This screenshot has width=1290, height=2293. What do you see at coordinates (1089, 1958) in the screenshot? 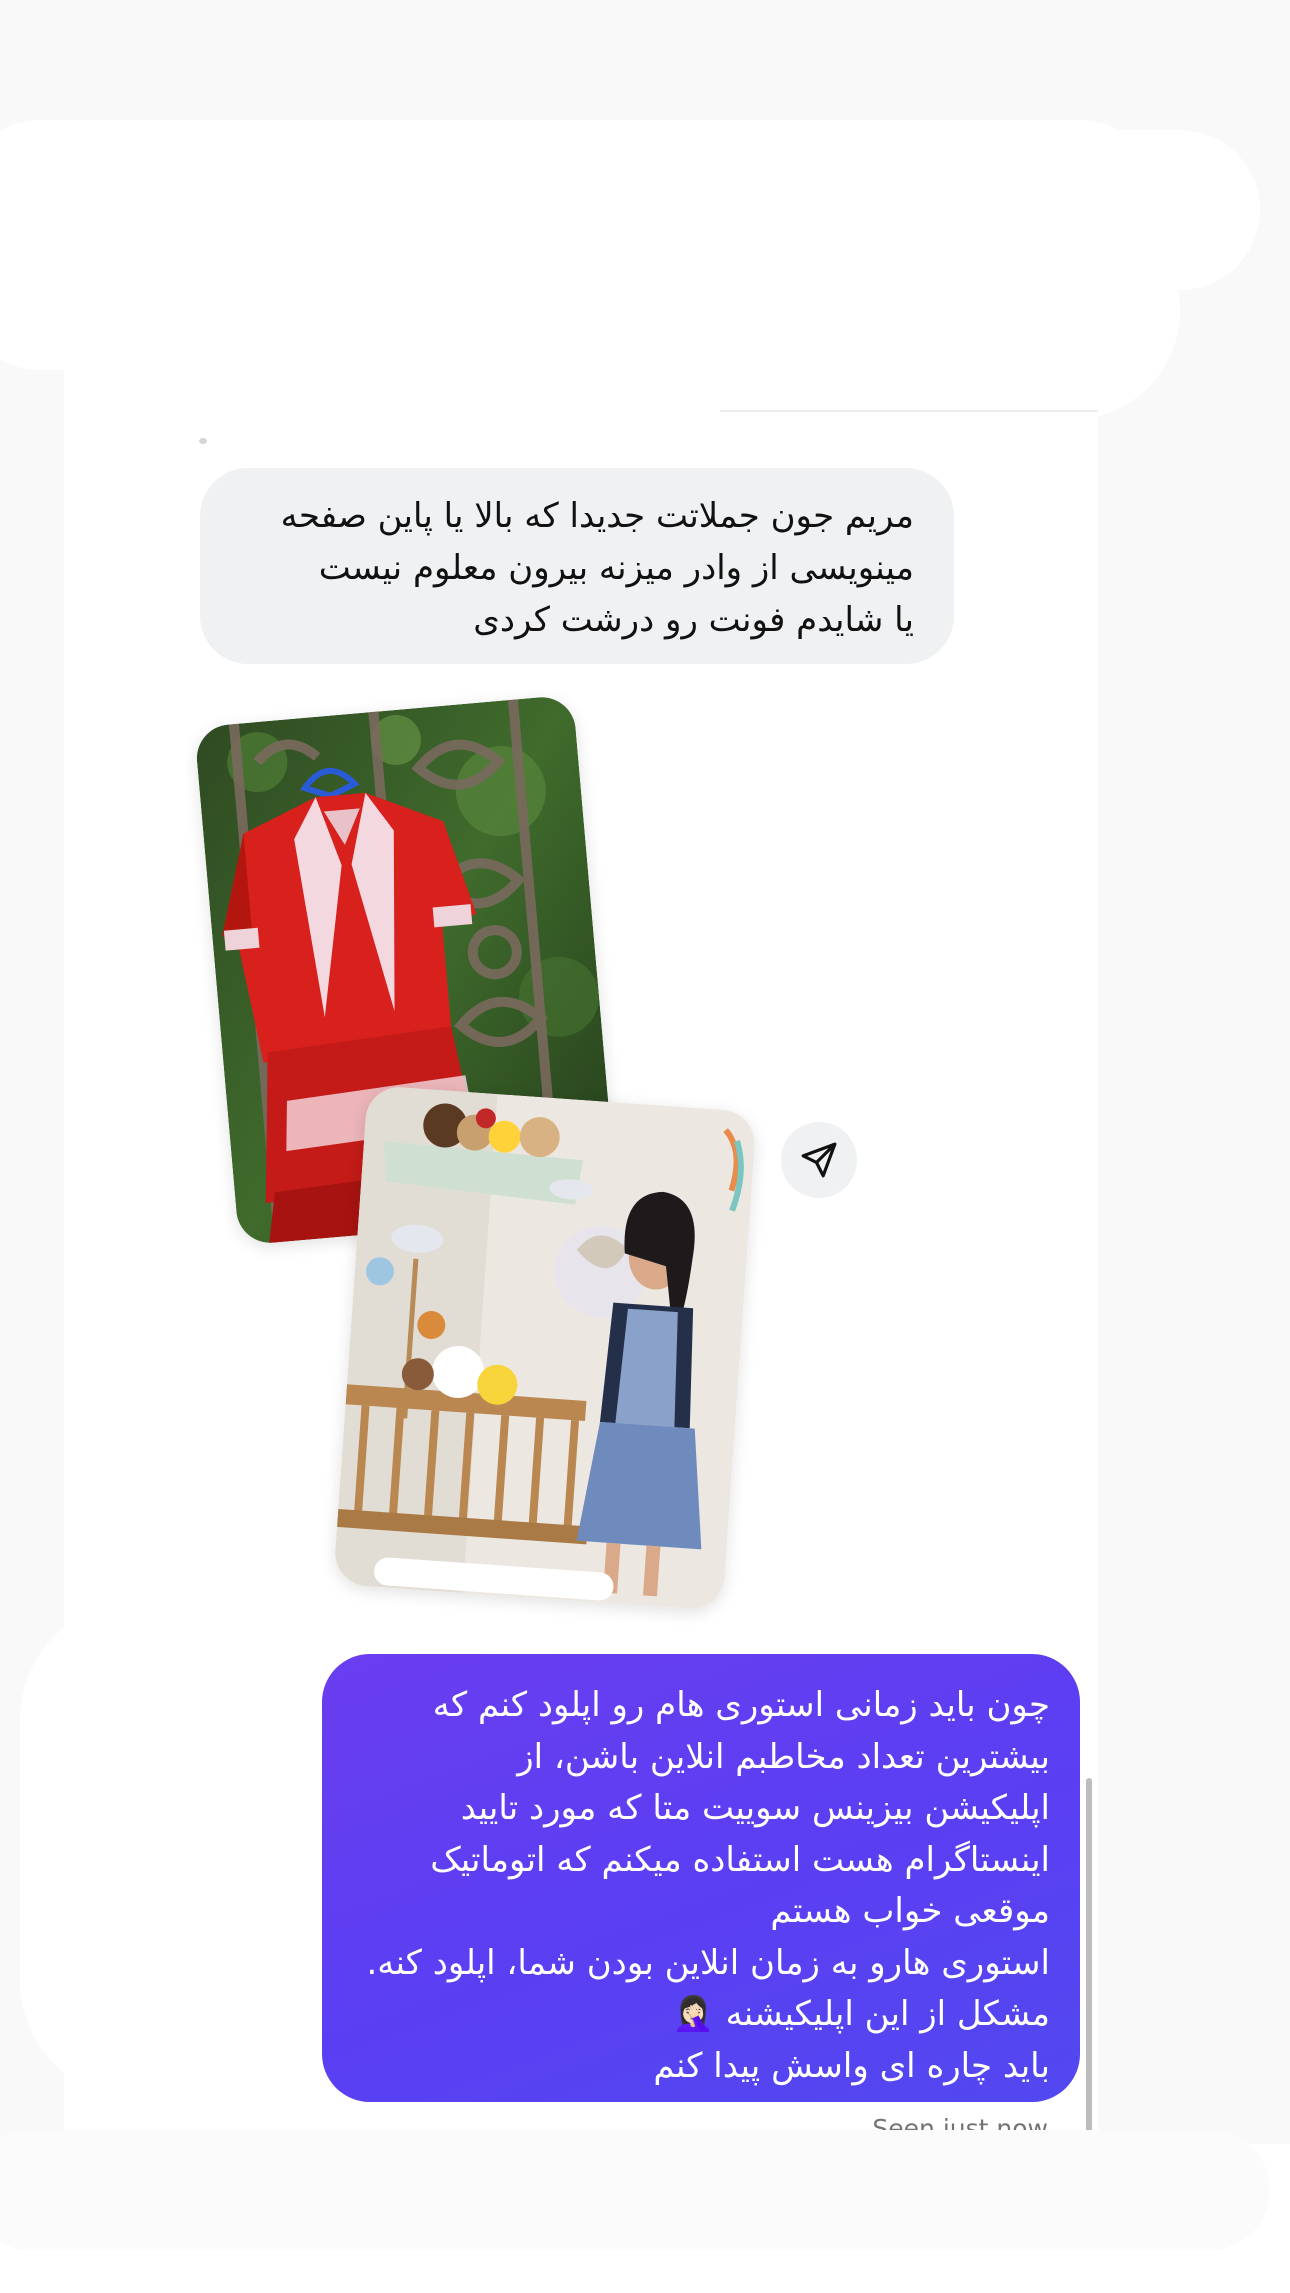
I see `scrollbar` at bounding box center [1089, 1958].